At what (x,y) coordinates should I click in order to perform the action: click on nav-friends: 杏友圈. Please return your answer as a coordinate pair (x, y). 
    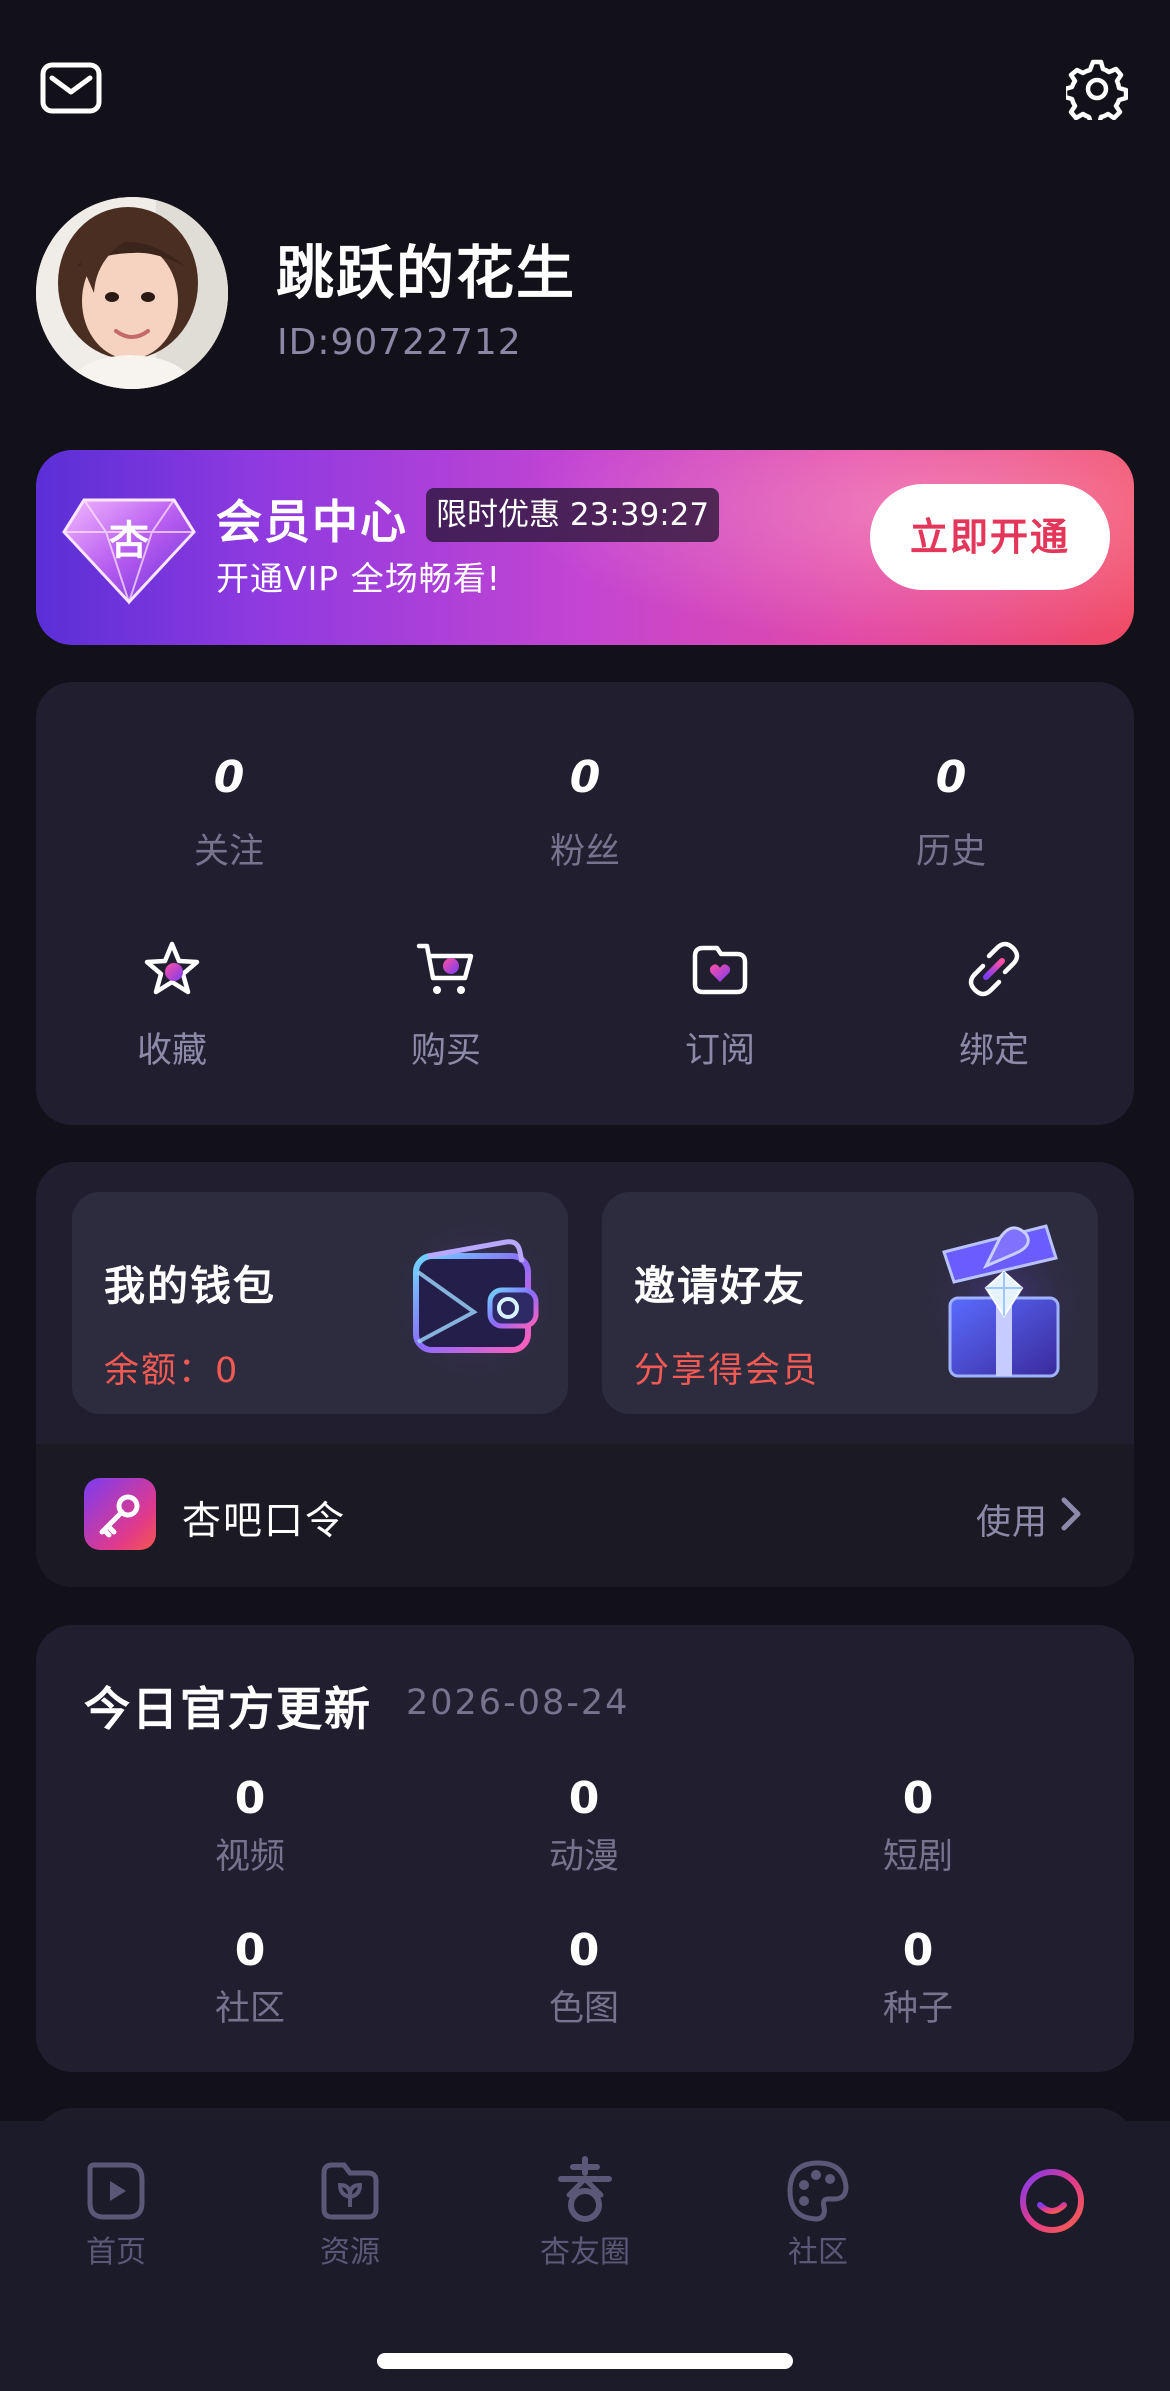
    Looking at the image, I should click on (585, 2213).